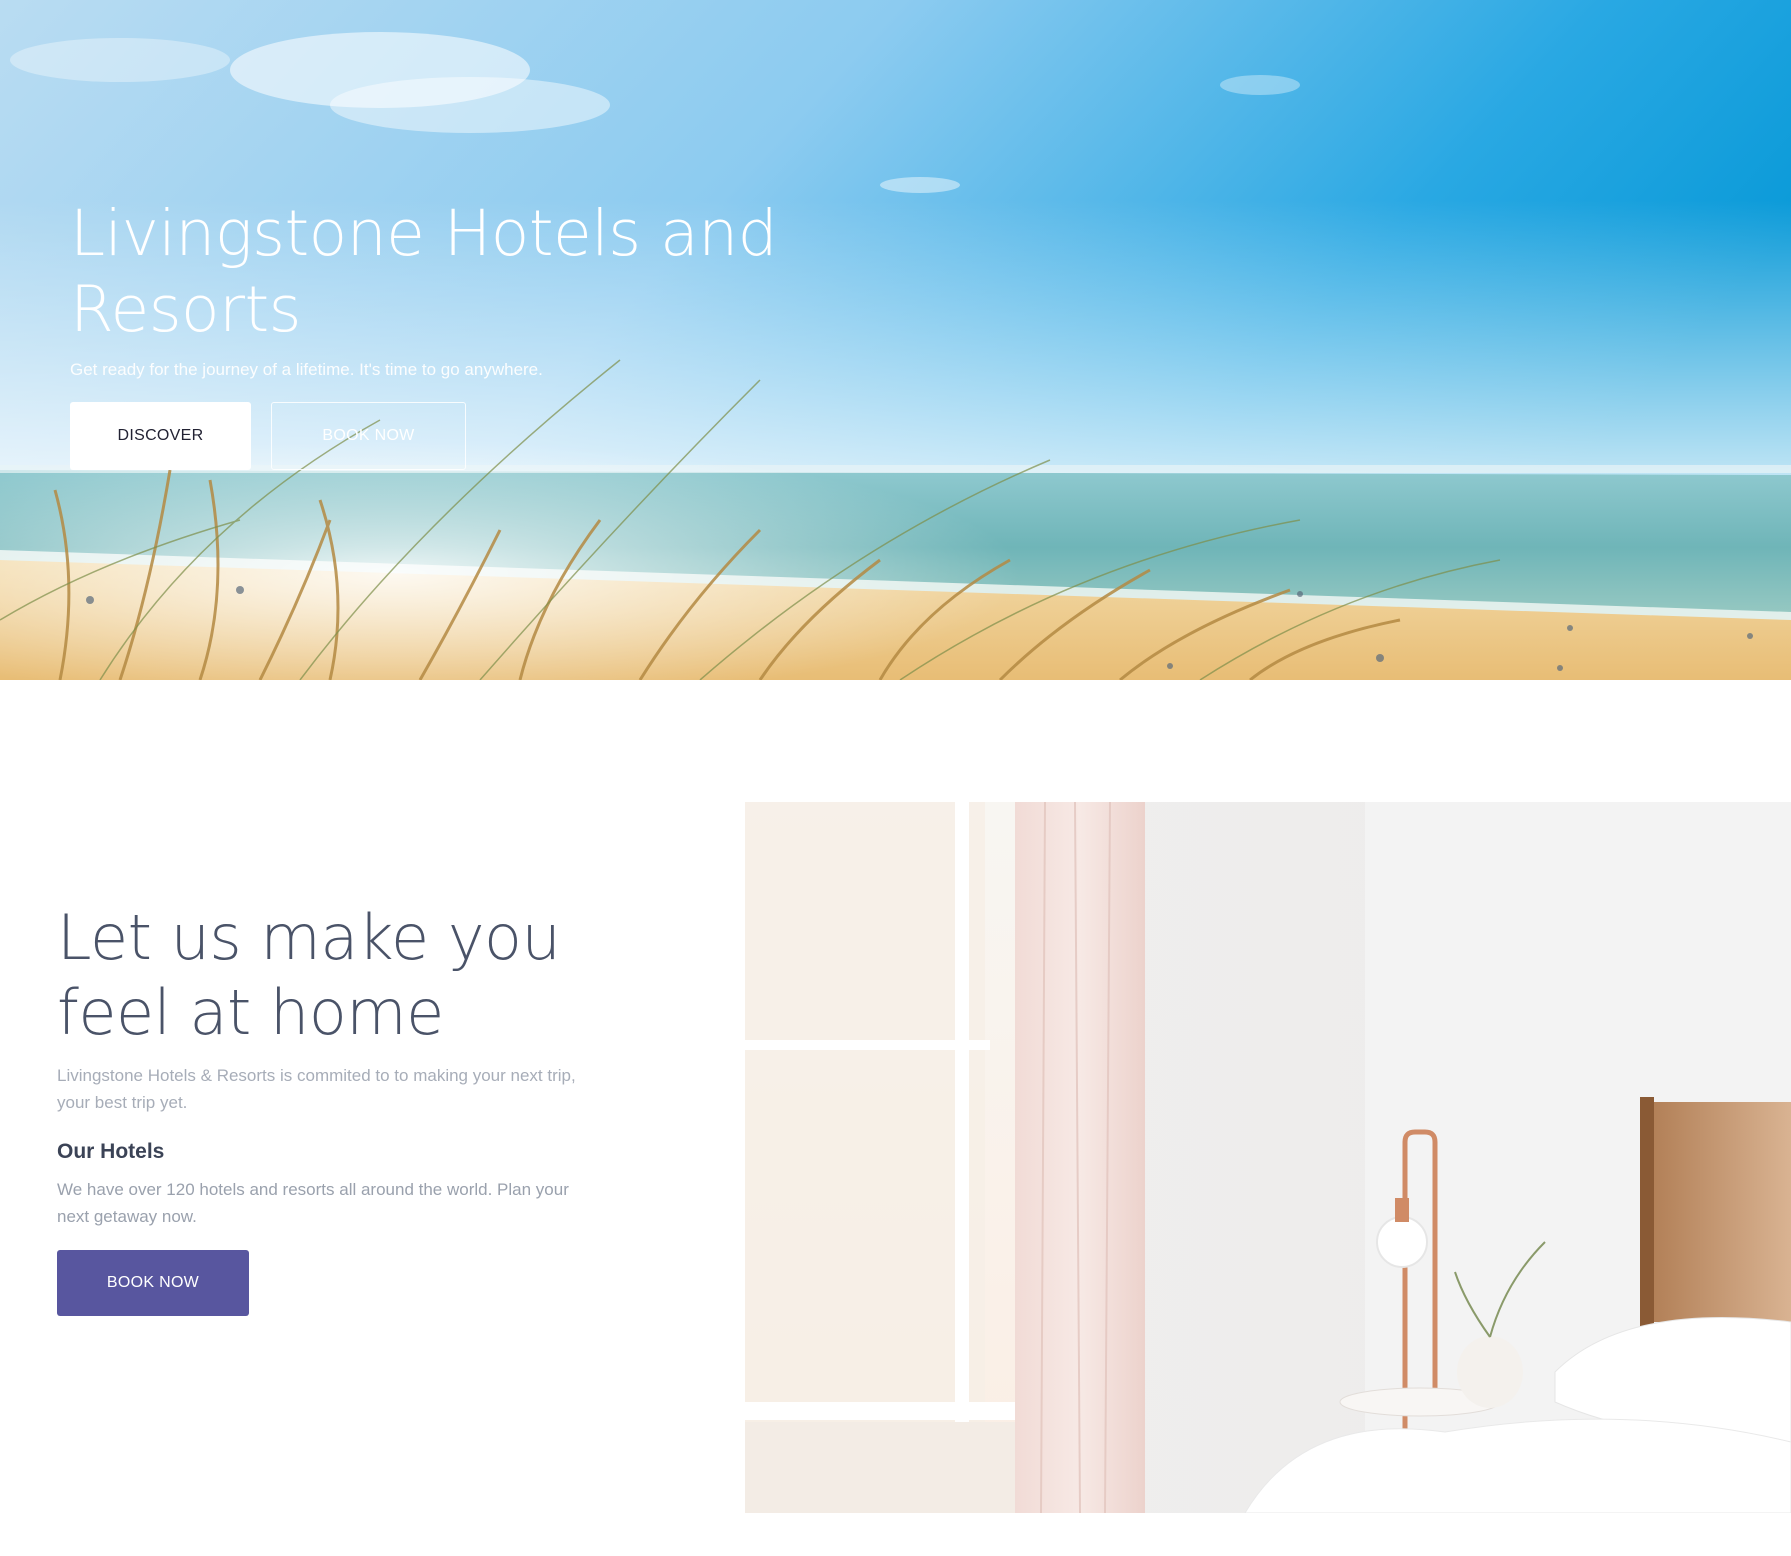  Describe the element at coordinates (160, 436) in the screenshot. I see `discover-button: DISCOVER` at that location.